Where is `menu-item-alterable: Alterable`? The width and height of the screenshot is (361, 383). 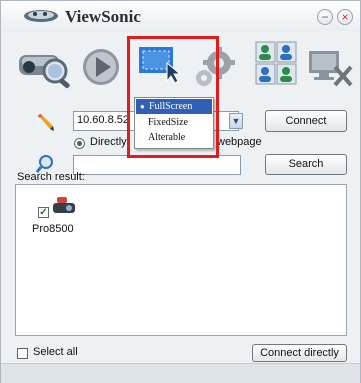 menu-item-alterable: Alterable is located at coordinates (174, 137).